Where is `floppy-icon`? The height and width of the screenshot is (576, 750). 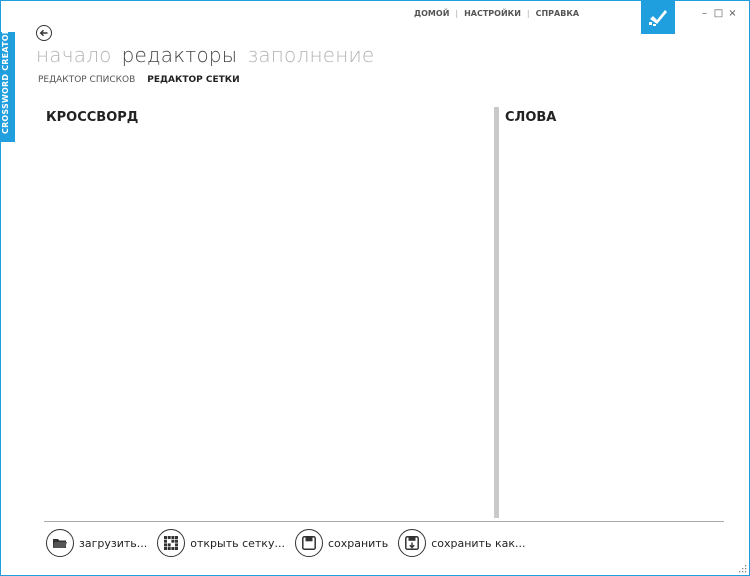 floppy-icon is located at coordinates (308, 543).